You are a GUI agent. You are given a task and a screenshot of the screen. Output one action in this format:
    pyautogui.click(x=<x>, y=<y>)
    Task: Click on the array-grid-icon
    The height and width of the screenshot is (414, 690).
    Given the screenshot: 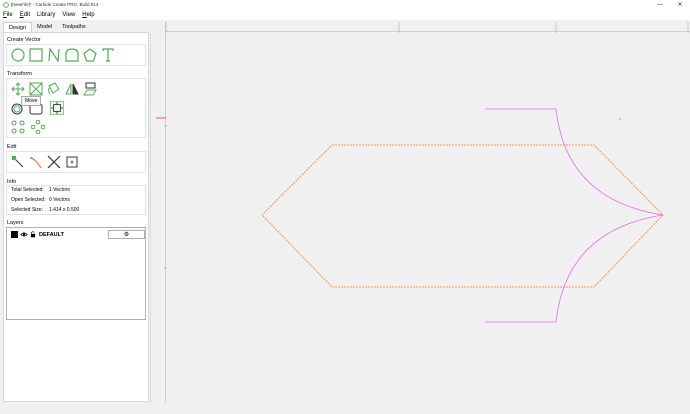 What is the action you would take?
    pyautogui.click(x=18, y=127)
    